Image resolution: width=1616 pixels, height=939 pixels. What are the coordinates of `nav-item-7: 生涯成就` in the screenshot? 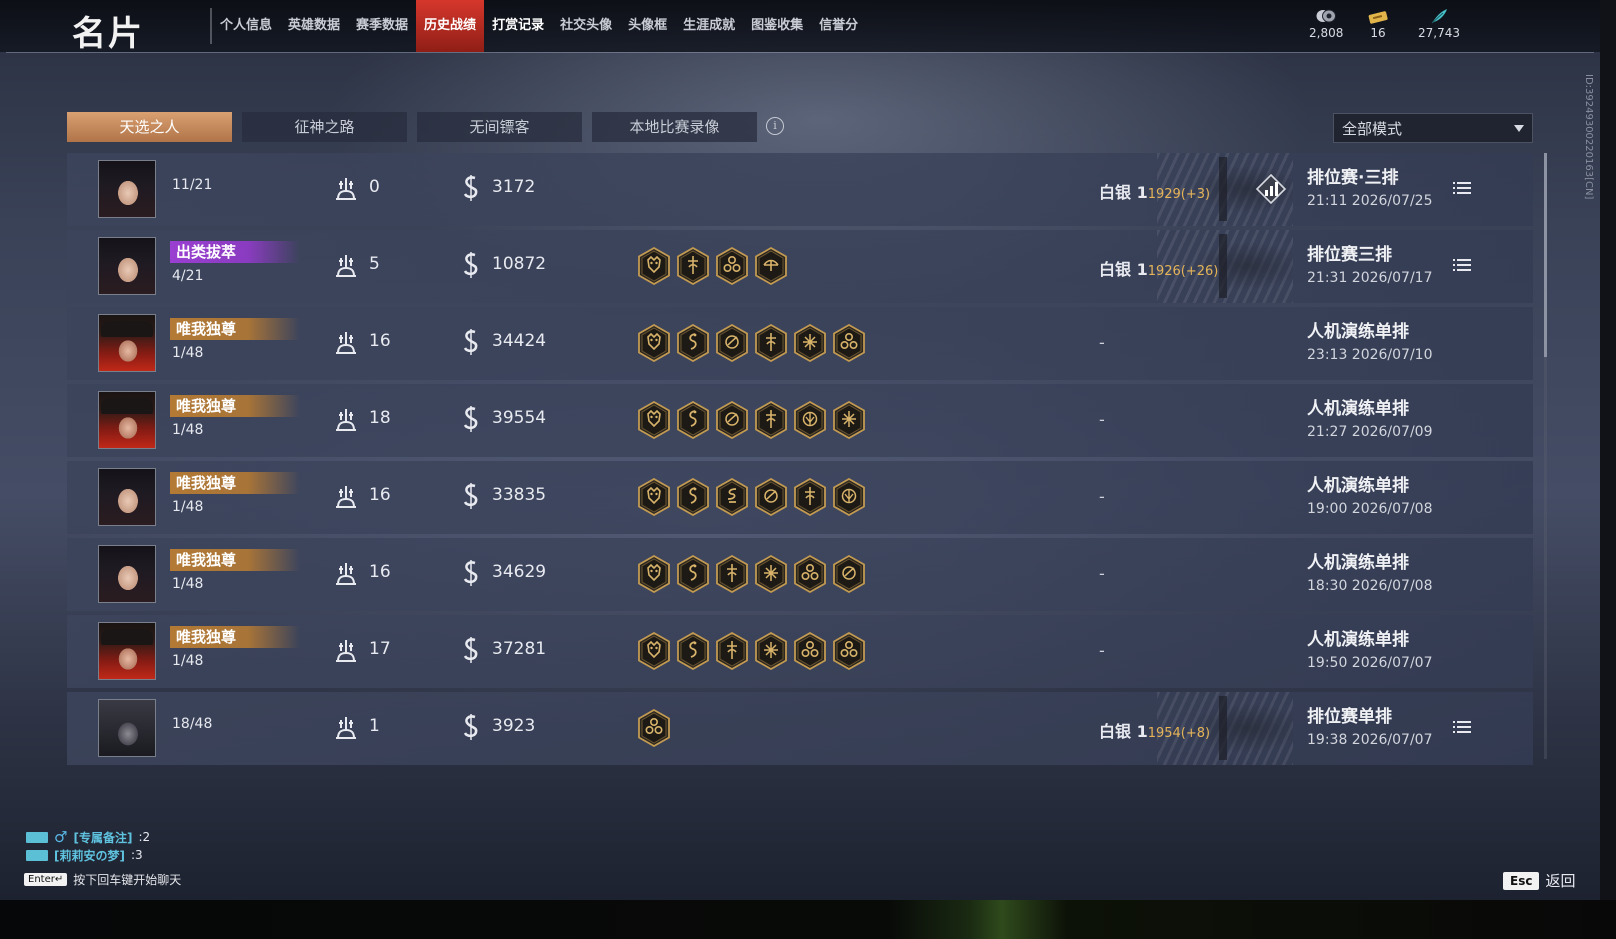 It's located at (709, 26).